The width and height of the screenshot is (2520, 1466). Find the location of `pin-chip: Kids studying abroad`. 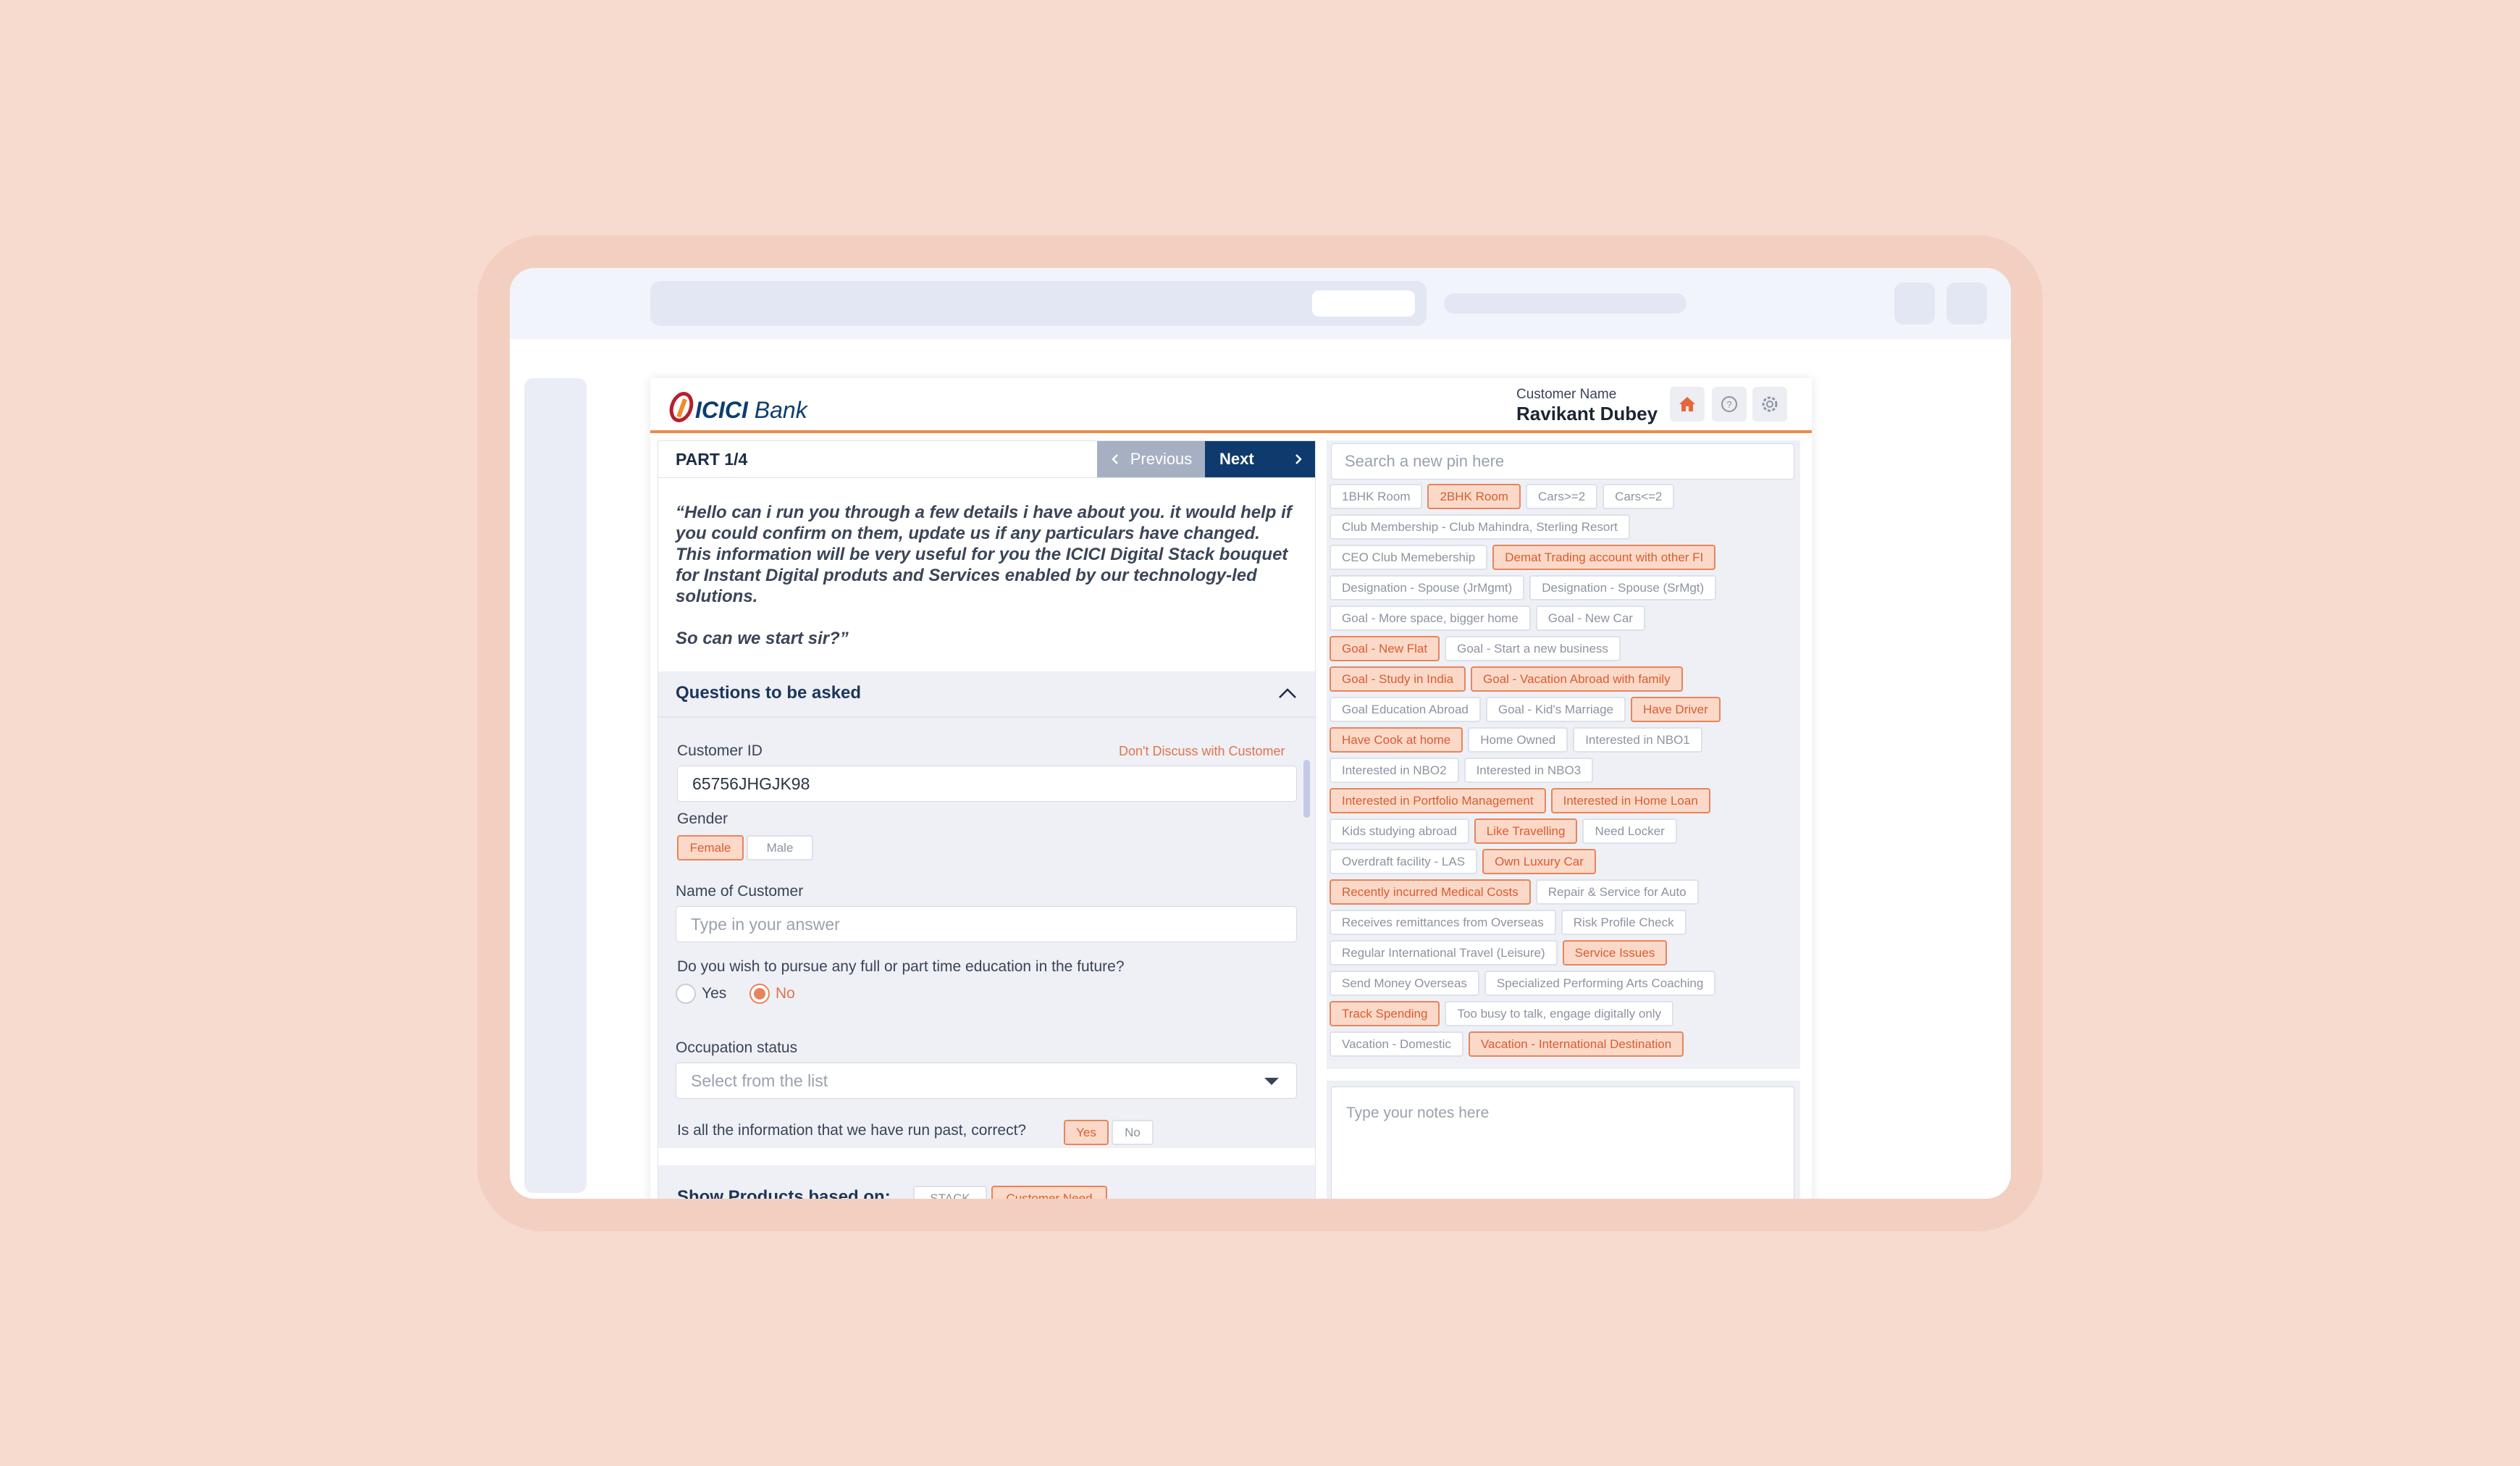

pin-chip: Kids studying abroad is located at coordinates (1399, 831).